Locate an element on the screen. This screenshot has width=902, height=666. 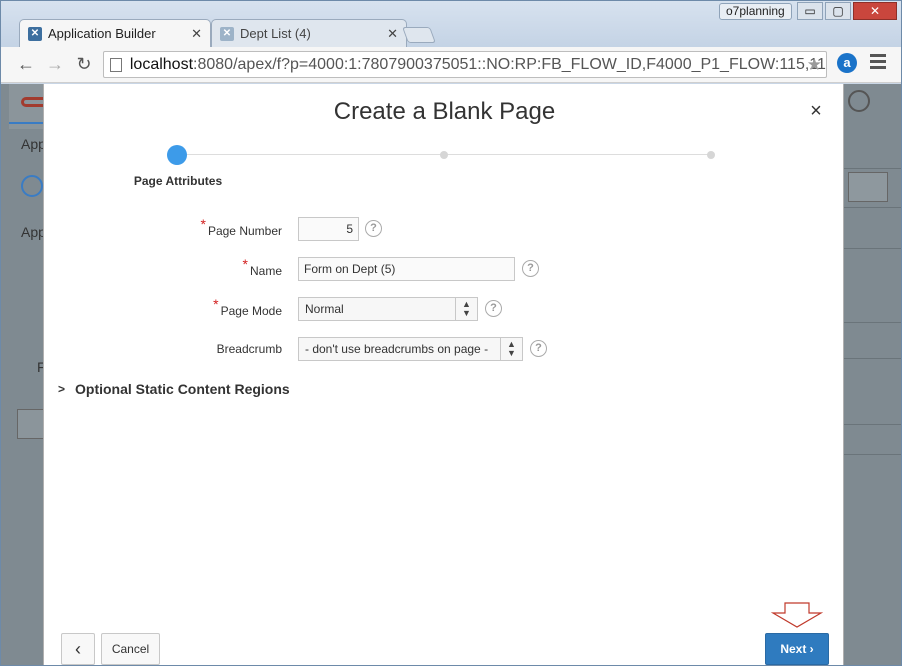
wizard-step-current is located at coordinates (177, 155).